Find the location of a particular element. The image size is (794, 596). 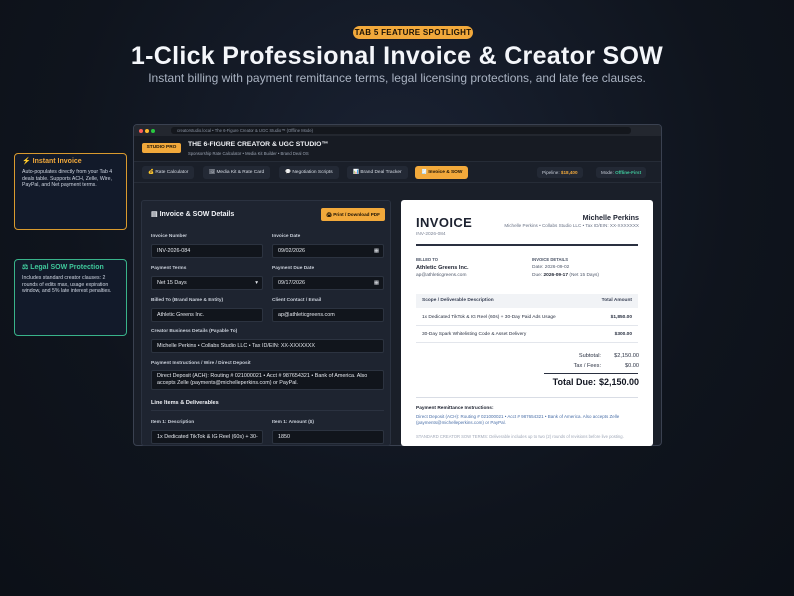

tab-invoice-sow: 🧾 Invoice & SOW is located at coordinates (442, 172).